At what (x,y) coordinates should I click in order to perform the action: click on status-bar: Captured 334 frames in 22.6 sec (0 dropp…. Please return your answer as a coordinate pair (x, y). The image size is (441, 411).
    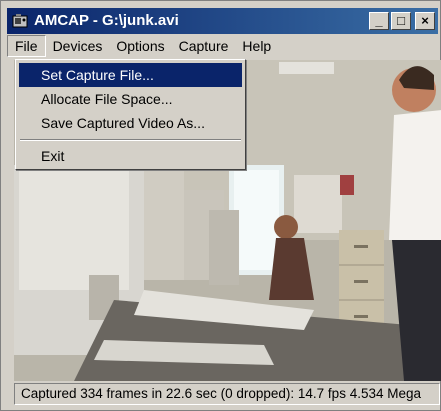
    Looking at the image, I should click on (227, 394).